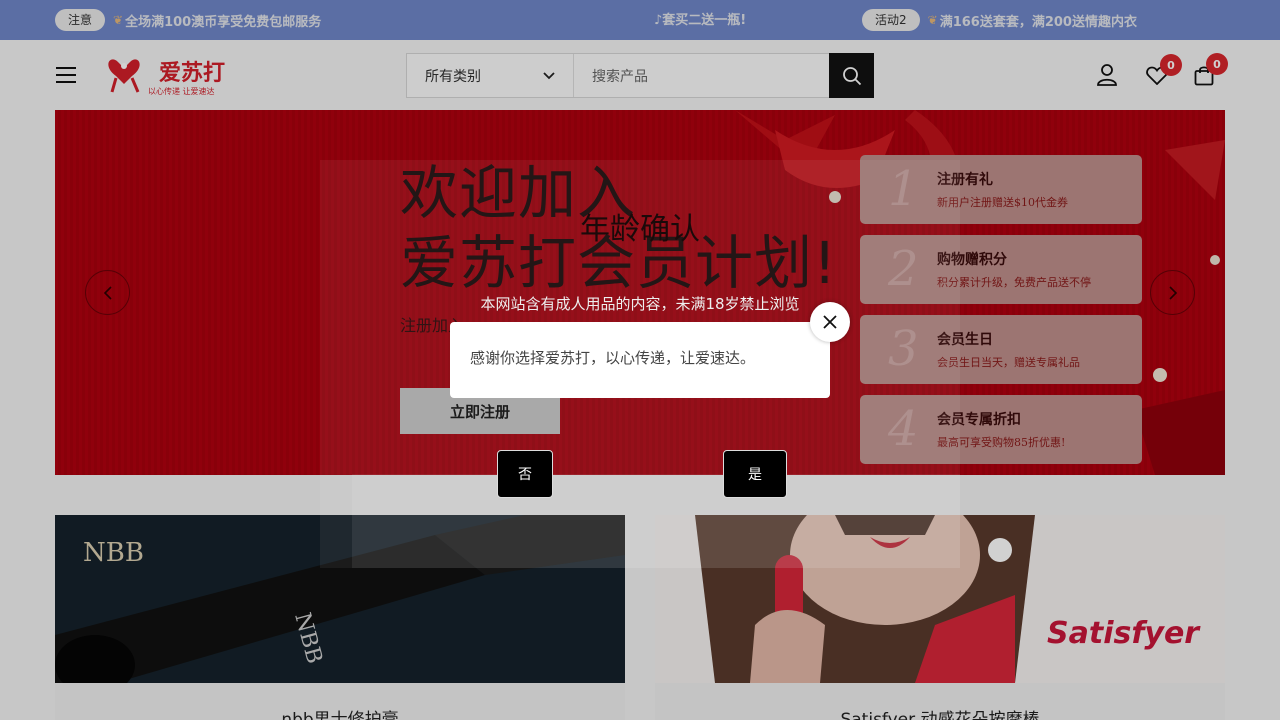  Describe the element at coordinates (755, 474) in the screenshot. I see `age-yes-button: 是` at that location.